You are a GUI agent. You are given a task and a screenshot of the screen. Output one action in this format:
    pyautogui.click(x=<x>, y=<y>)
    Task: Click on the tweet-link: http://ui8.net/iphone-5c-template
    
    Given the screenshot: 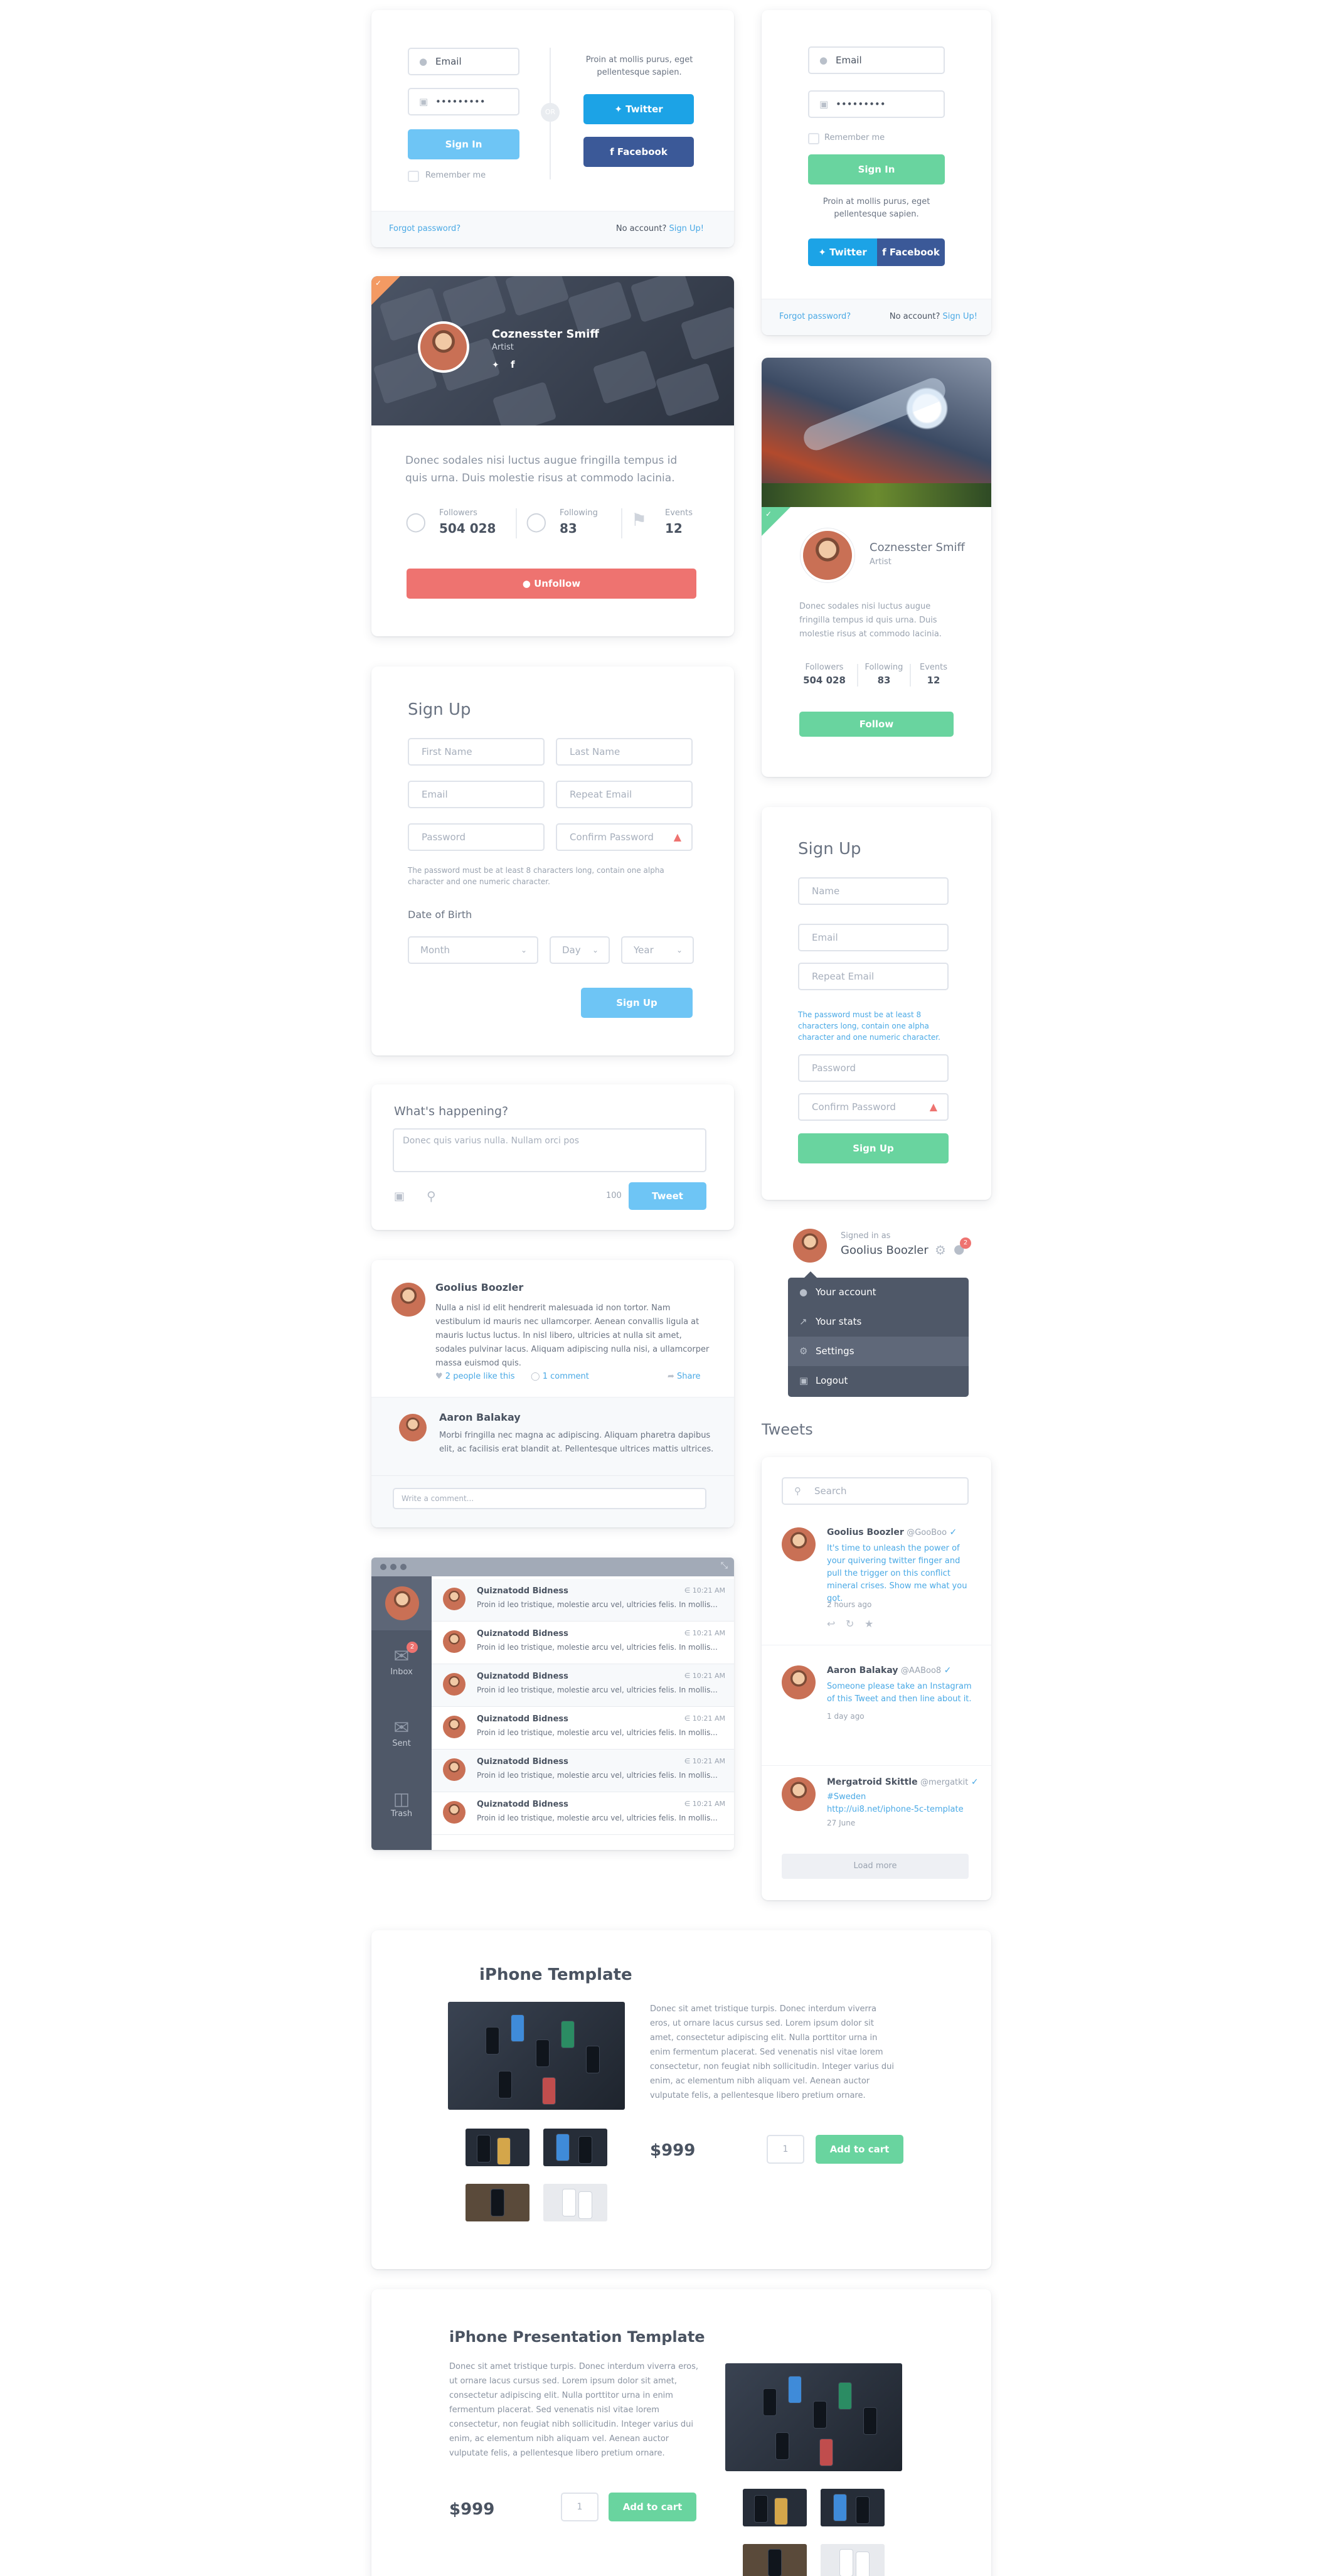 What is the action you would take?
    pyautogui.click(x=895, y=1809)
    